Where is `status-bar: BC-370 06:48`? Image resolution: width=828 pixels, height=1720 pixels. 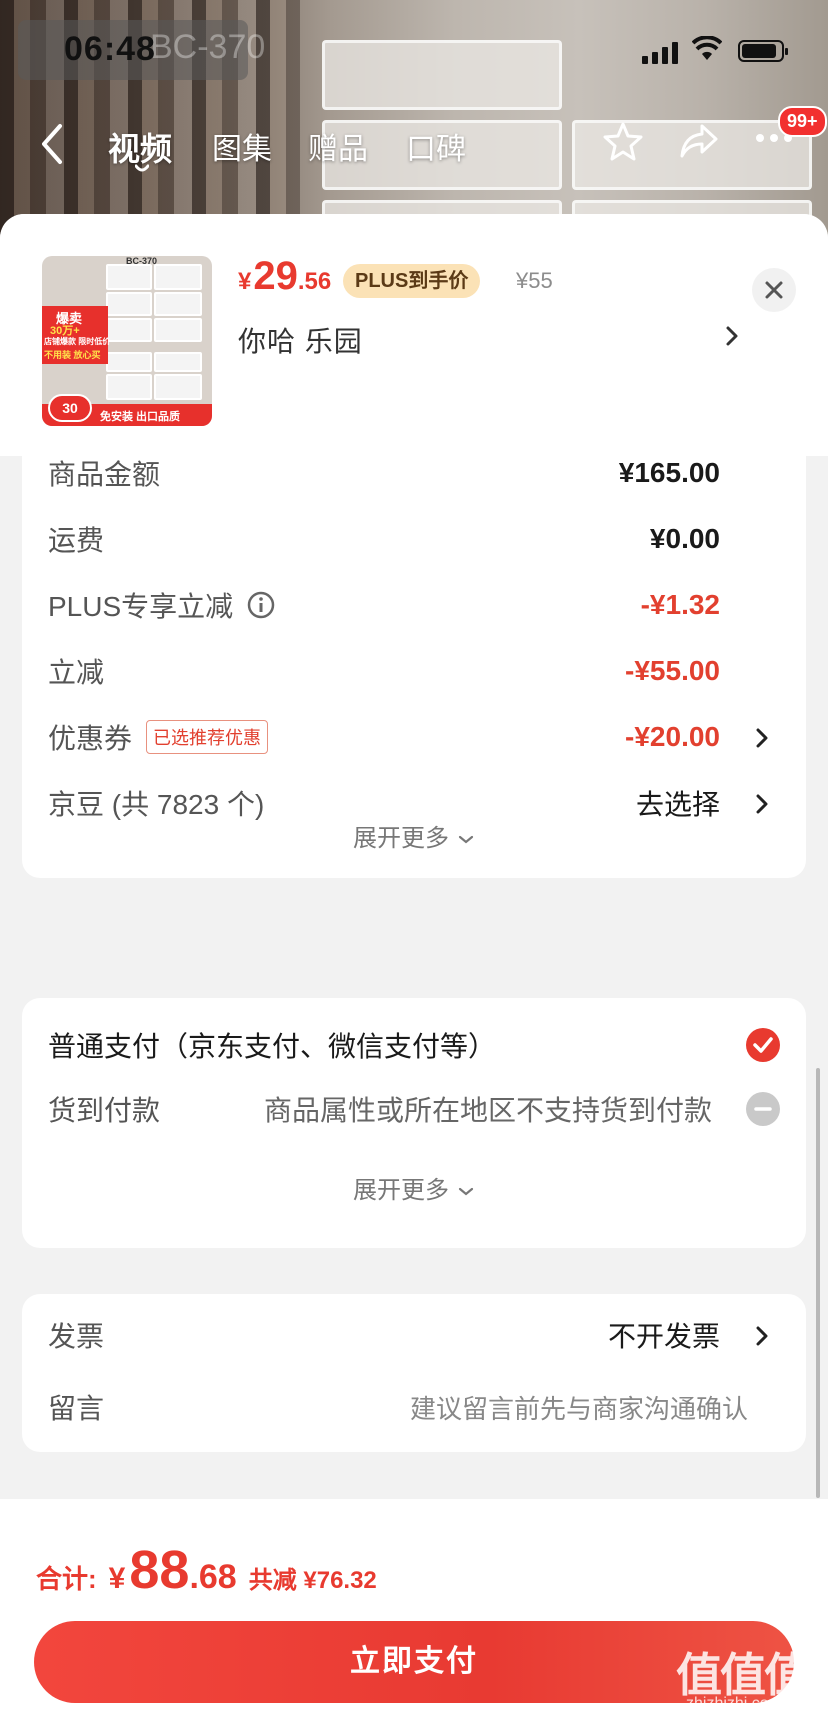
status-bar: BC-370 06:48 is located at coordinates (414, 50).